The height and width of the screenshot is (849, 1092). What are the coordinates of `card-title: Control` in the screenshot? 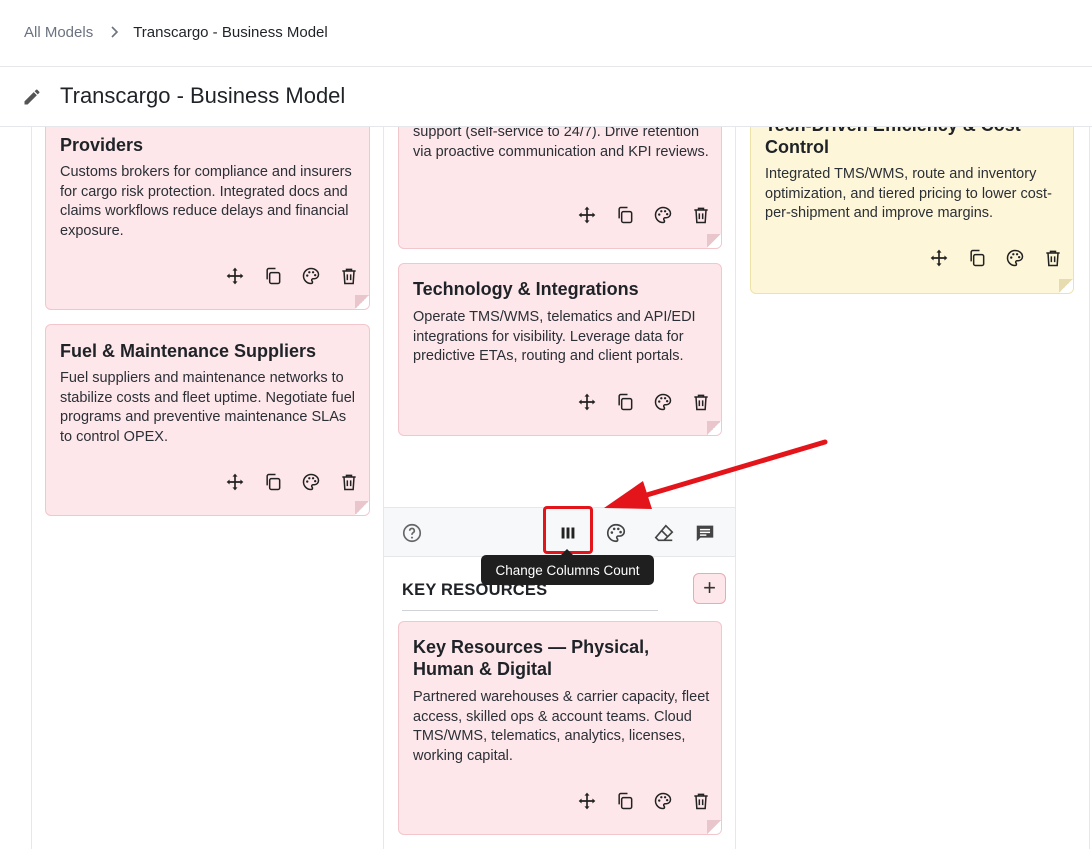 It's located at (797, 147).